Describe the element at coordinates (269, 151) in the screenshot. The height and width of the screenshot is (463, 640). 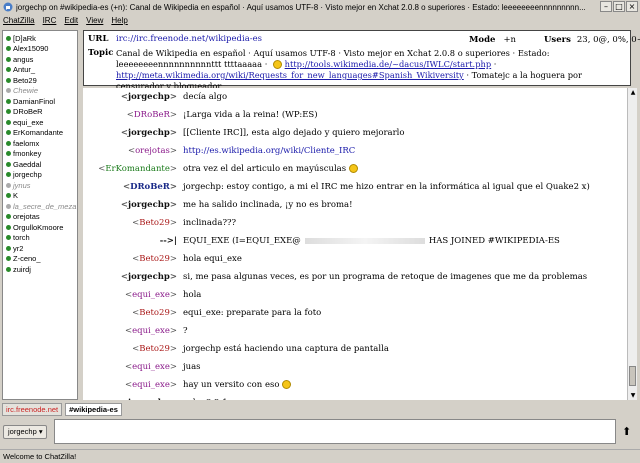
I see `message-text: http://es.wikipedia.org/wiki/Cliente_IRC` at that location.